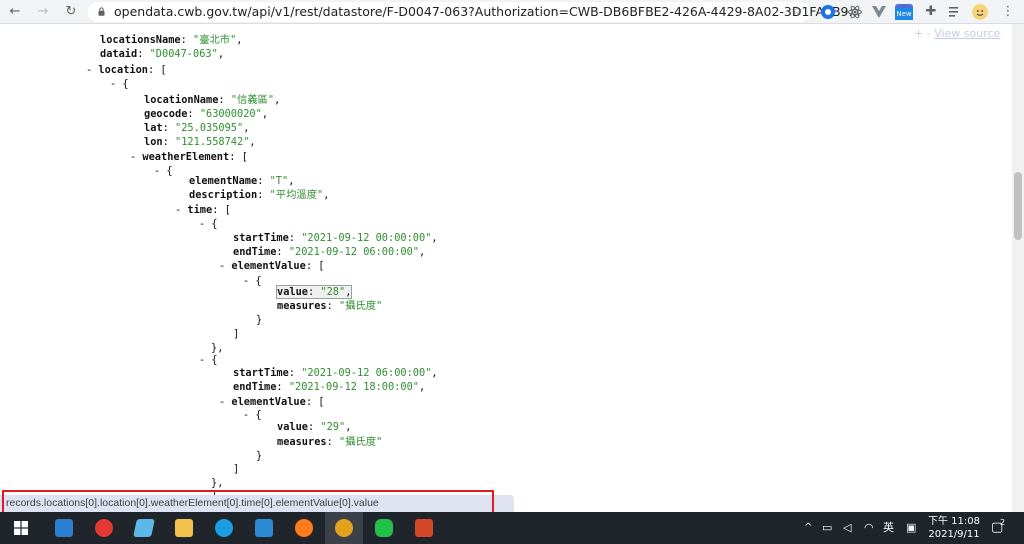 Image resolution: width=1024 pixels, height=544 pixels. Describe the element at coordinates (144, 528) in the screenshot. I see `notebook-app-icon` at that location.